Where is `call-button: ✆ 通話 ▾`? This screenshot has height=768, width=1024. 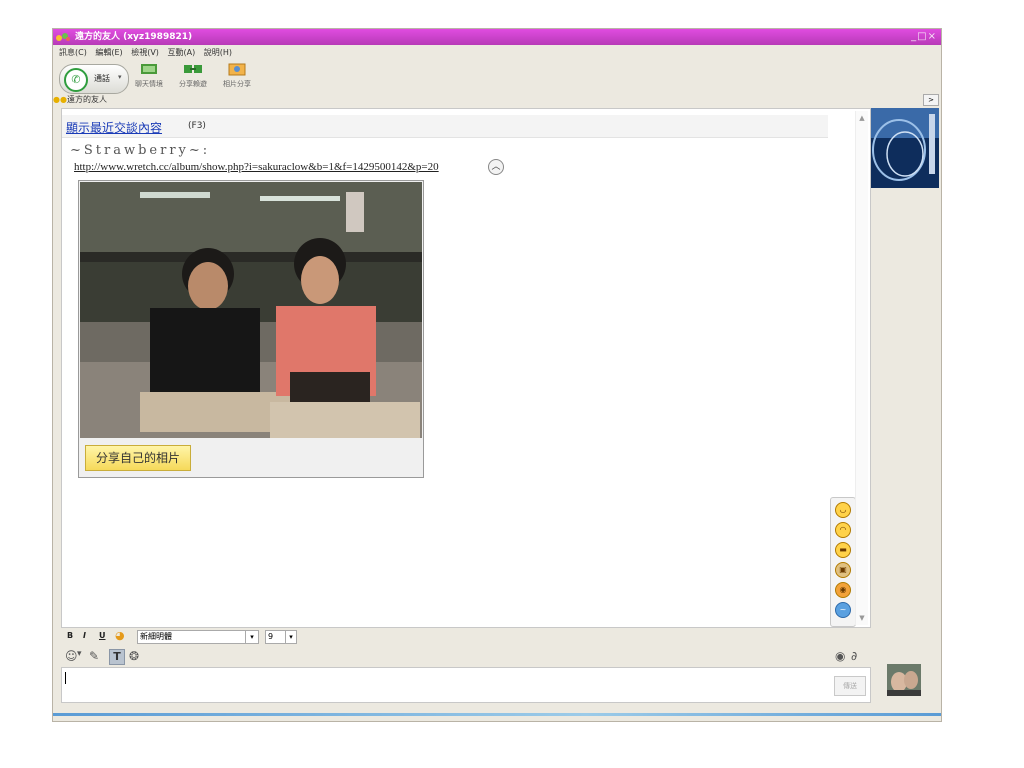 call-button: ✆ 通話 ▾ is located at coordinates (94, 79).